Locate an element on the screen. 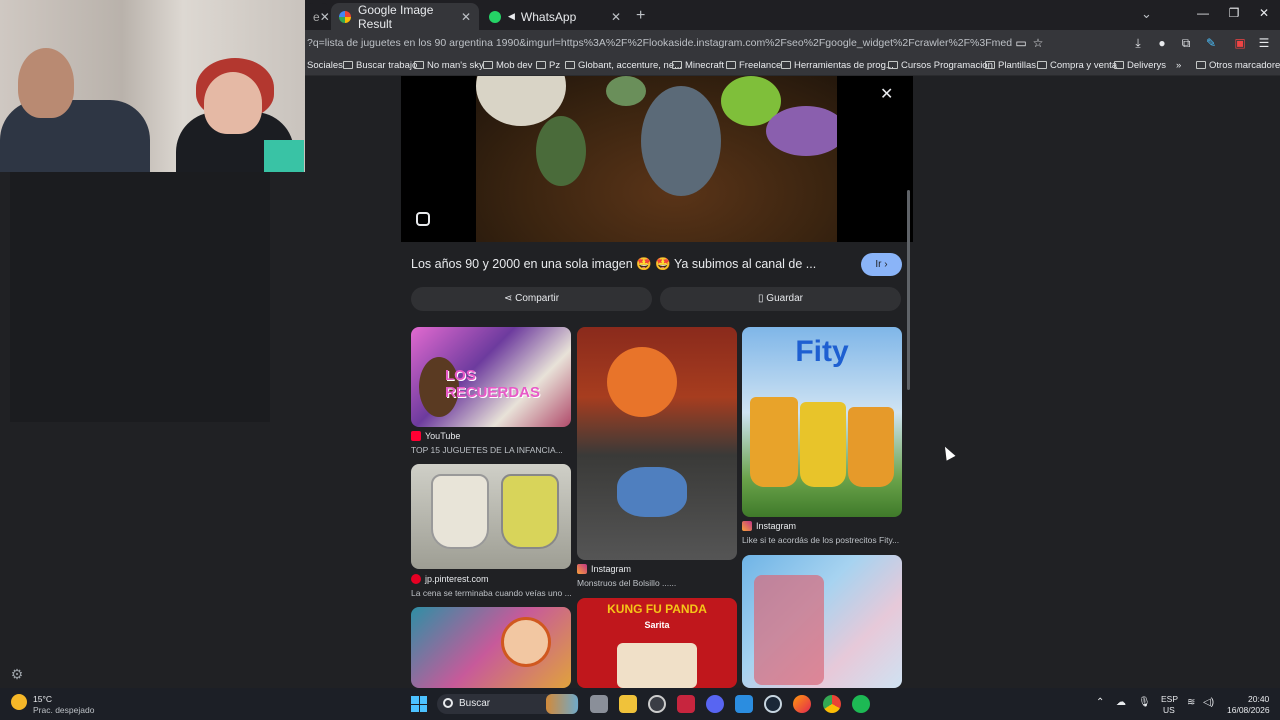 The width and height of the screenshot is (1280, 720). visit-button: Ir › is located at coordinates (881, 264).